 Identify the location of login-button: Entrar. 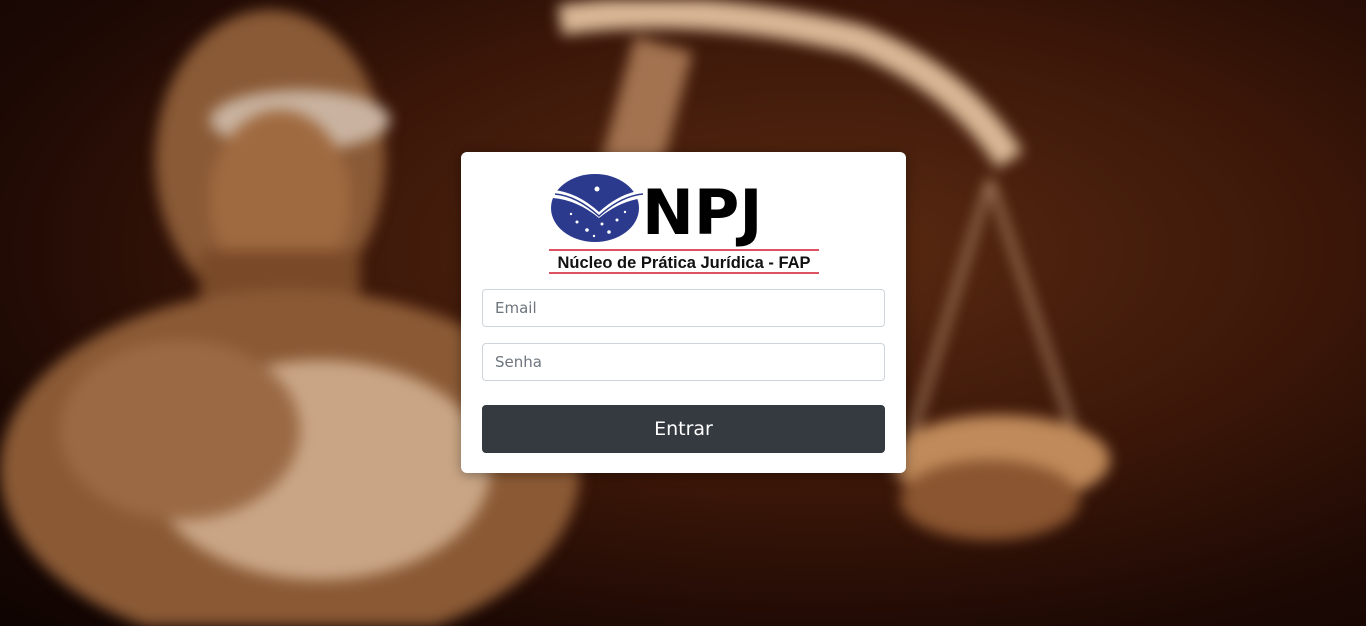
(683, 429).